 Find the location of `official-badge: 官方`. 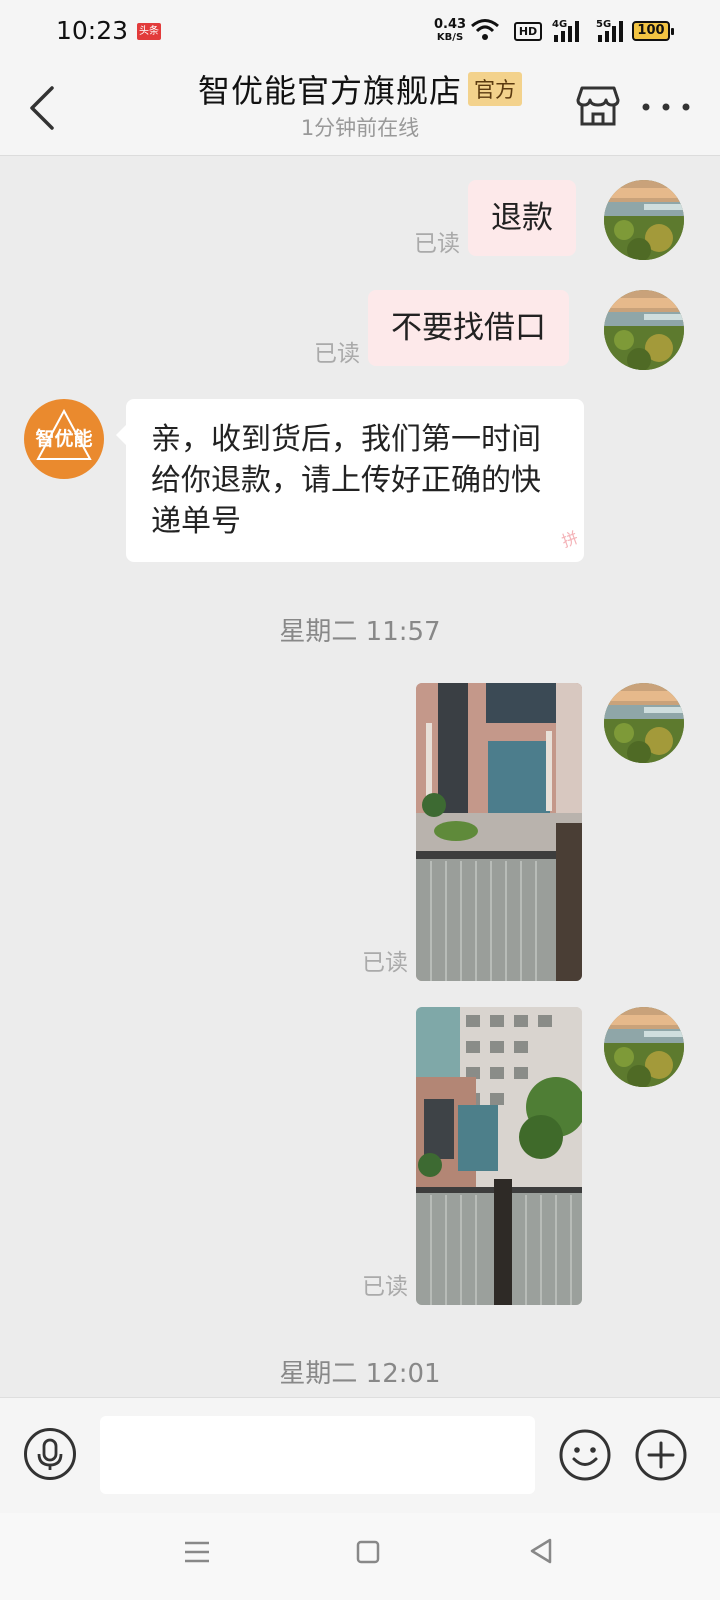

official-badge: 官方 is located at coordinates (495, 89).